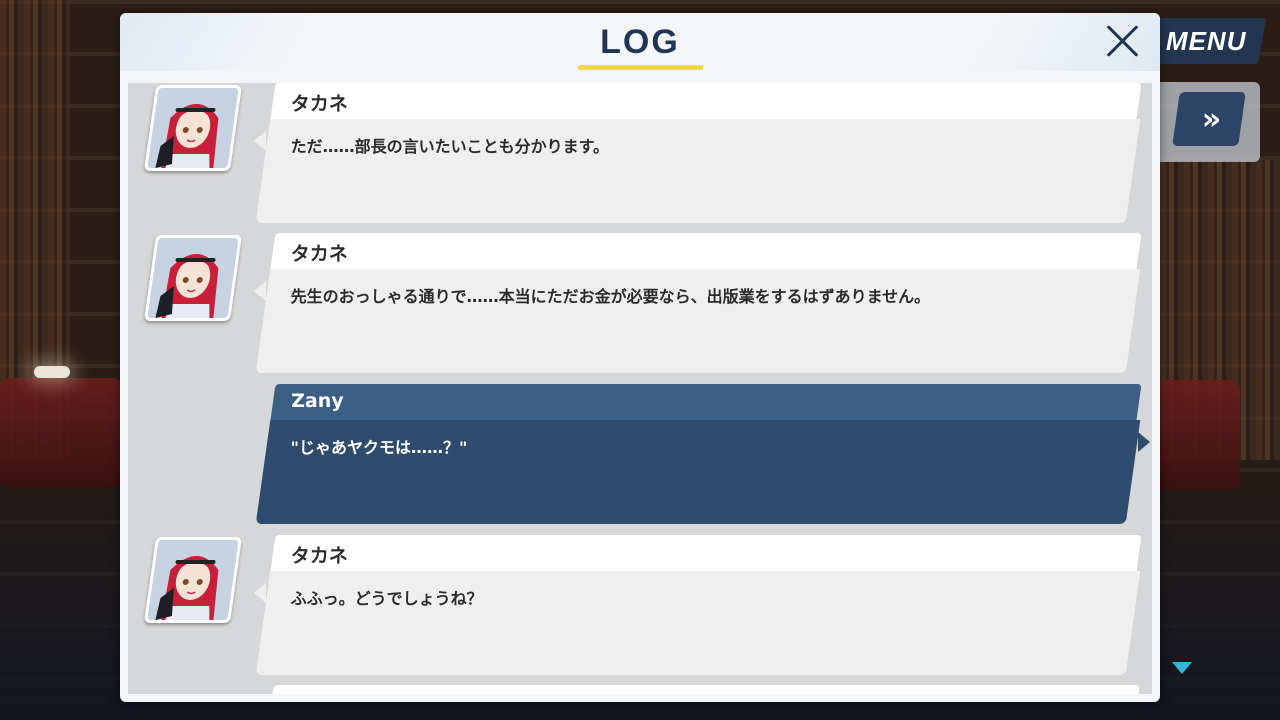 The height and width of the screenshot is (720, 1280). I want to click on close-icon, so click(1123, 41).